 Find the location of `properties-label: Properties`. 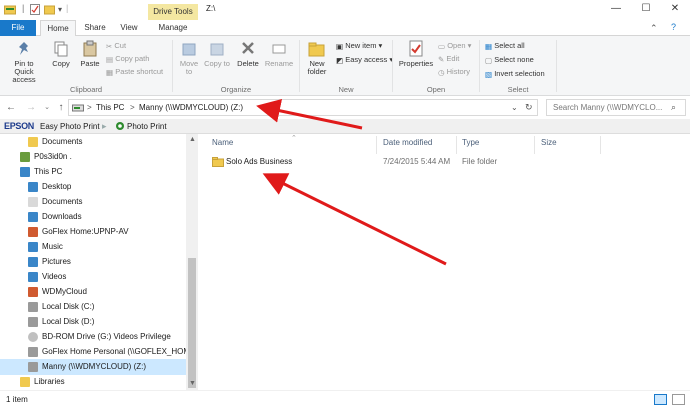

properties-label: Properties is located at coordinates (416, 63).